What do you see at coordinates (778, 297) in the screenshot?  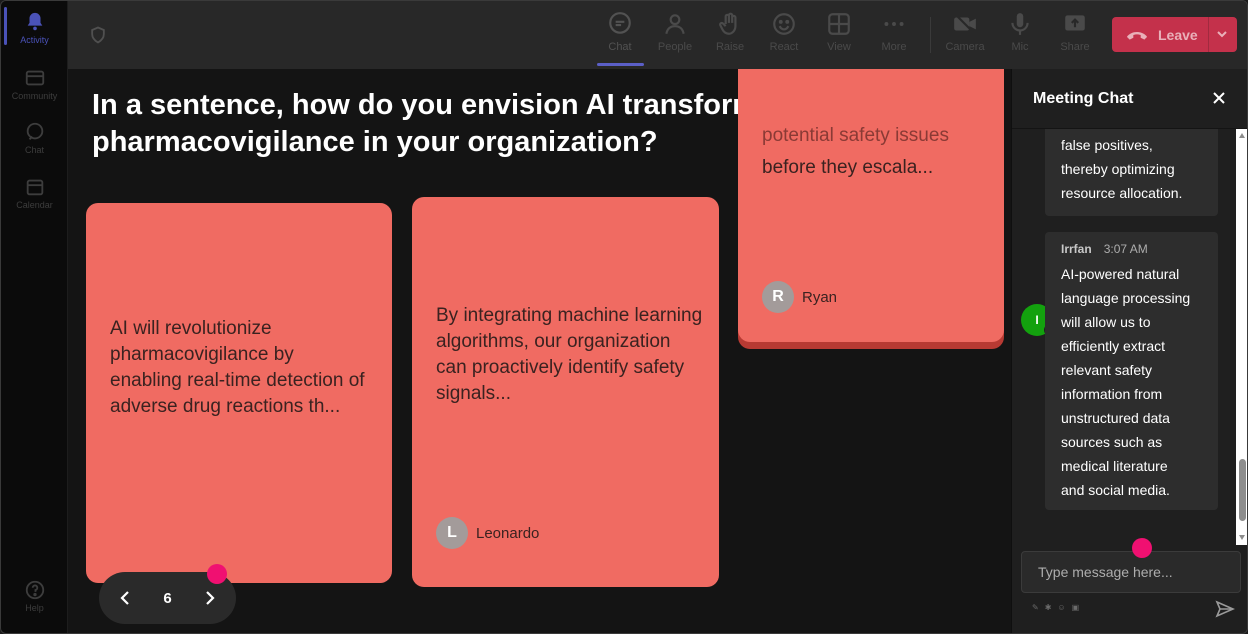 I see `avatar: R` at bounding box center [778, 297].